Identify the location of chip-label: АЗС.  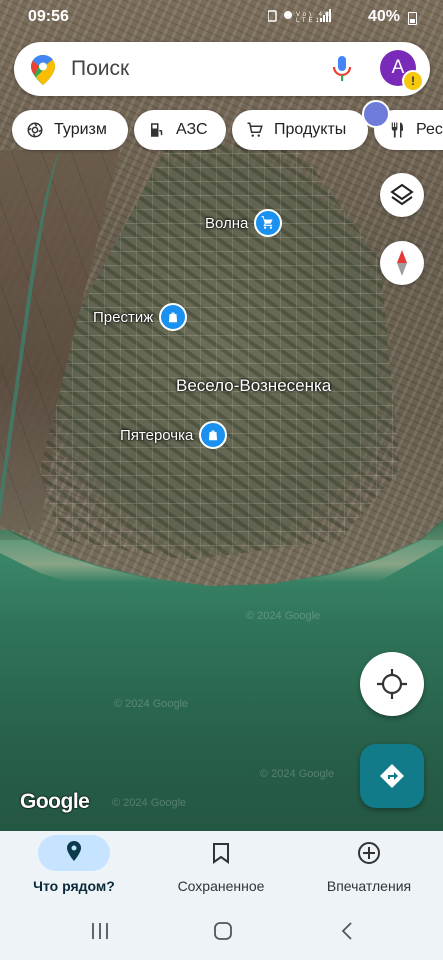
(192, 129).